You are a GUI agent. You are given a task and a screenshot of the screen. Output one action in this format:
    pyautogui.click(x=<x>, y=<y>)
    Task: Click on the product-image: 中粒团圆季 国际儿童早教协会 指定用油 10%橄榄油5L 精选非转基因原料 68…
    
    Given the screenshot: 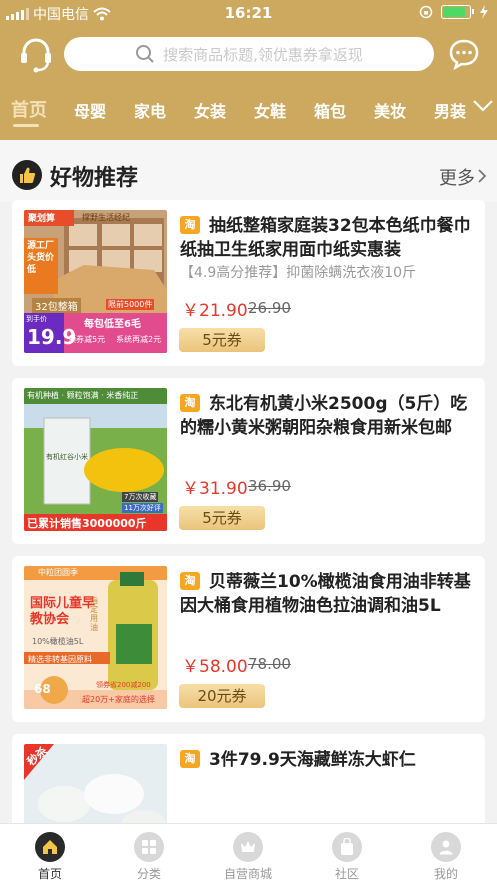 What is the action you would take?
    pyautogui.click(x=95, y=637)
    